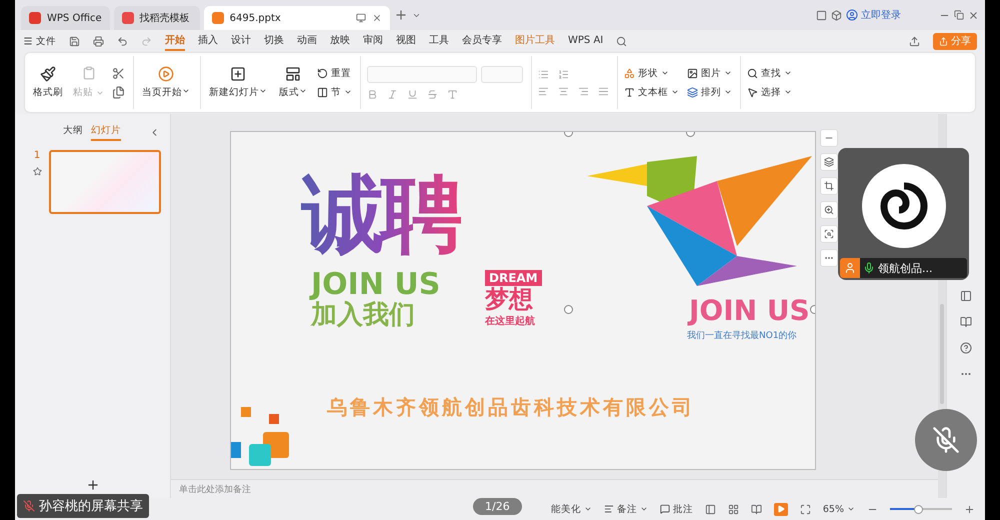  What do you see at coordinates (497, 506) in the screenshot?
I see `page-counter: 1/26` at bounding box center [497, 506].